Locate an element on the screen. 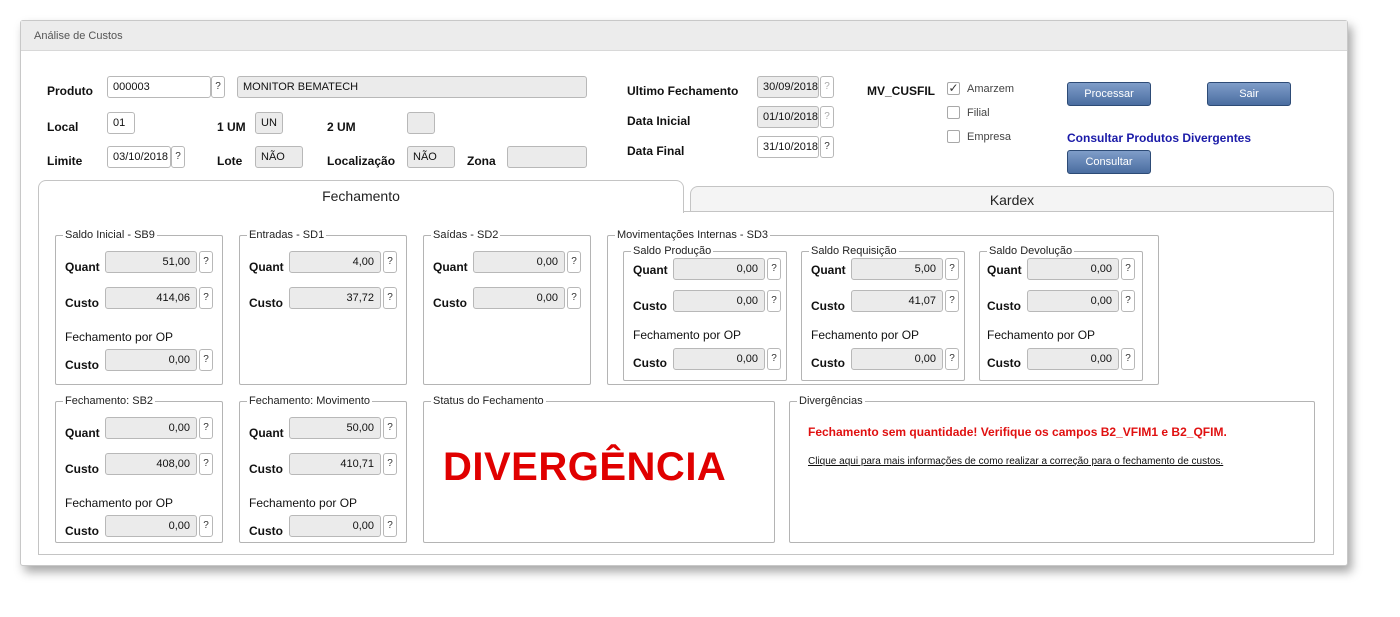  requisicao-custo-op-help: ? is located at coordinates (952, 359).